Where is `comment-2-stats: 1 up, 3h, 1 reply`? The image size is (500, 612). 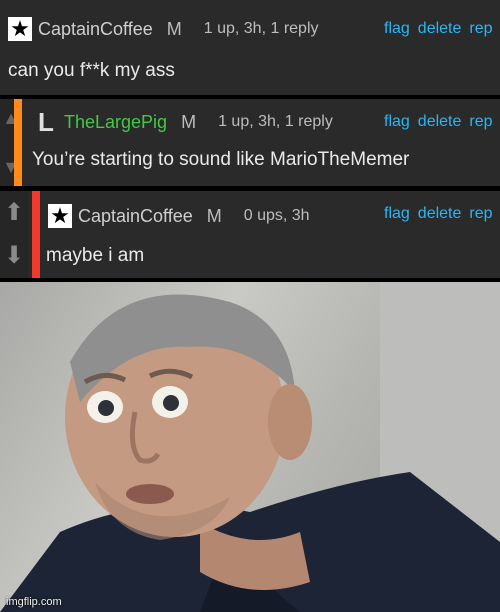
comment-2-stats: 1 up, 3h, 1 reply is located at coordinates (275, 121).